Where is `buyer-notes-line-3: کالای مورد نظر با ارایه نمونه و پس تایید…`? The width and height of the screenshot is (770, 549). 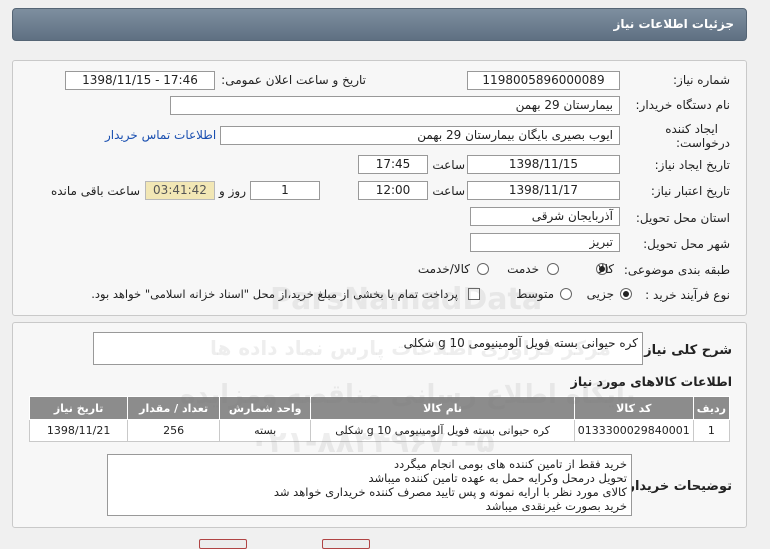
buyer-notes-line-3: کالای مورد نظر با ارایه نمونه و پس تایید… is located at coordinates (450, 492).